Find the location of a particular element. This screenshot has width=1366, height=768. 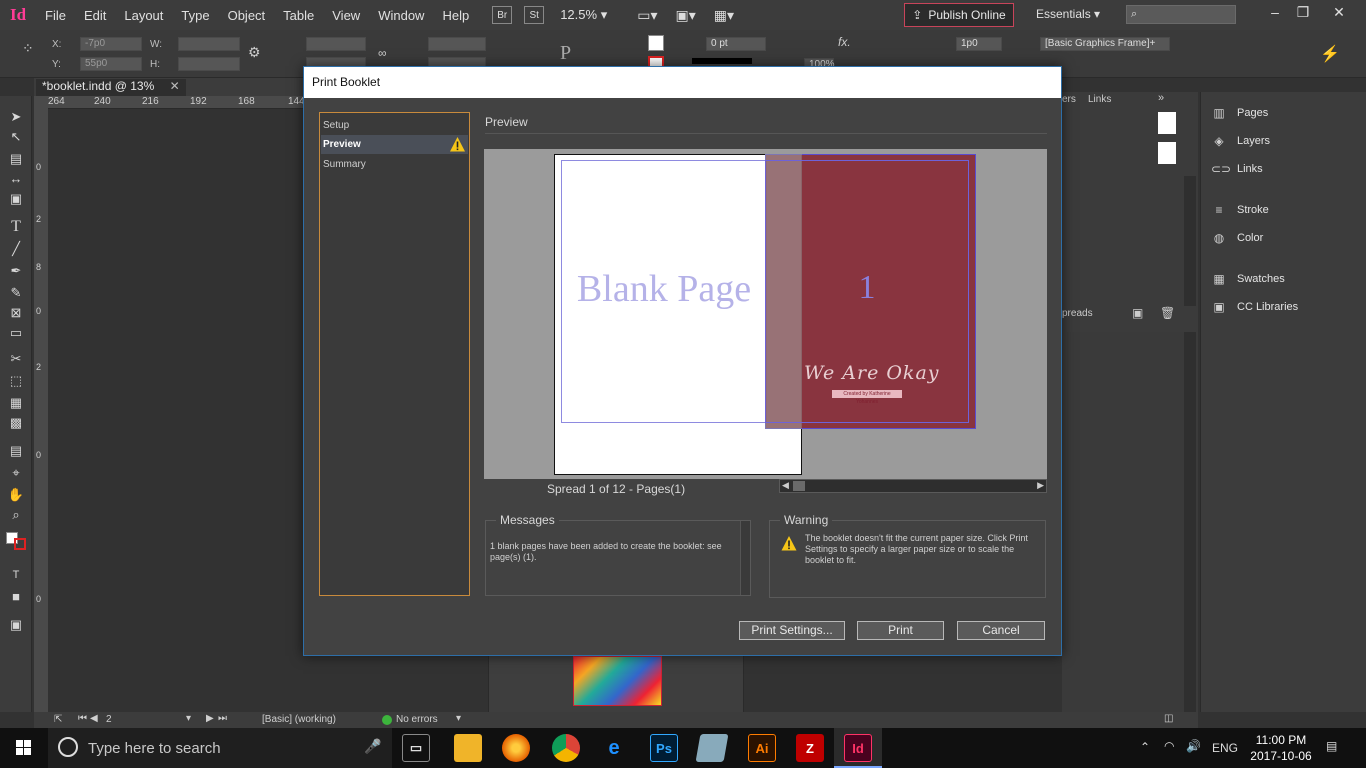

panel-scrollbar is located at coordinates (1190, 241).